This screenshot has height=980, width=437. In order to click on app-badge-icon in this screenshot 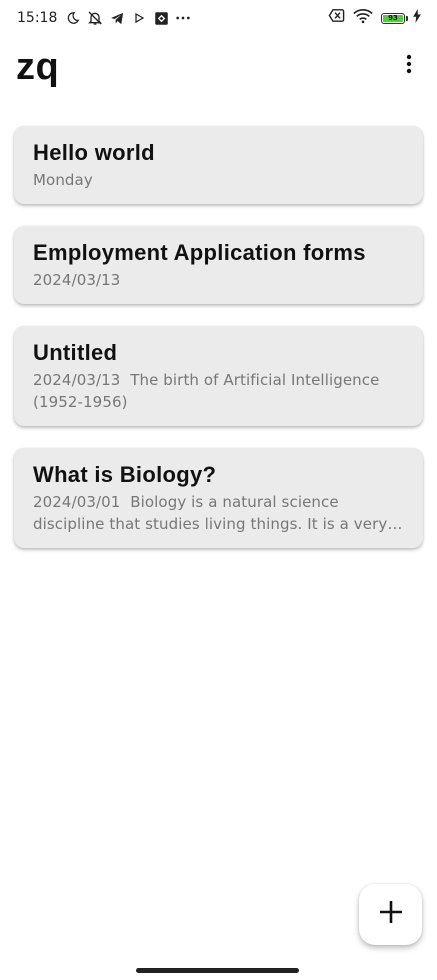, I will do `click(161, 18)`.